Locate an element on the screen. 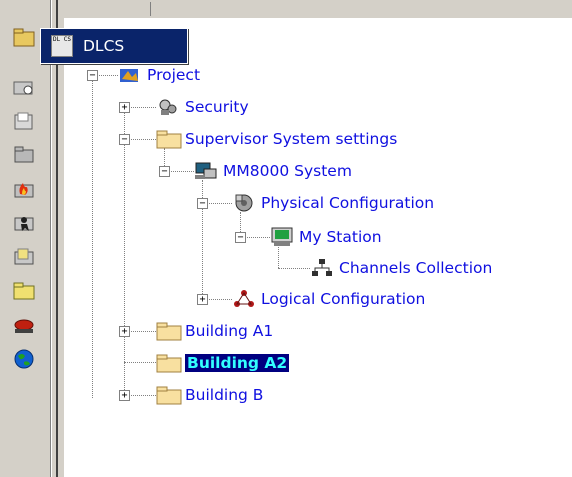 This screenshot has height=477, width=572. tree-node-label: Building B is located at coordinates (224, 395).